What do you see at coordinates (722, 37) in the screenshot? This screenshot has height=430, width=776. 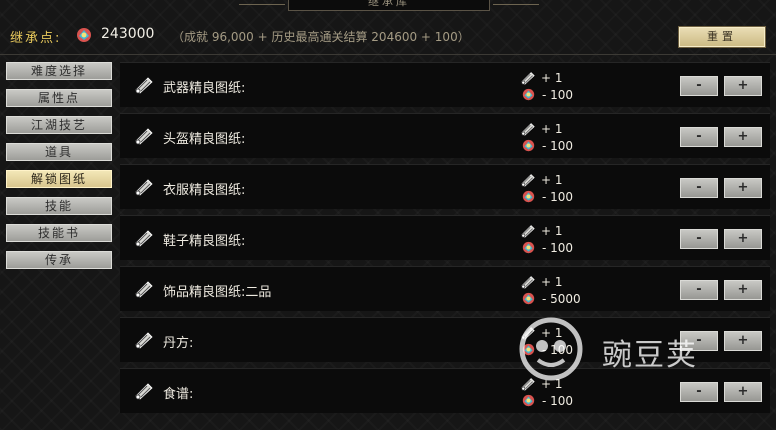 I see `reset-button: 重置` at bounding box center [722, 37].